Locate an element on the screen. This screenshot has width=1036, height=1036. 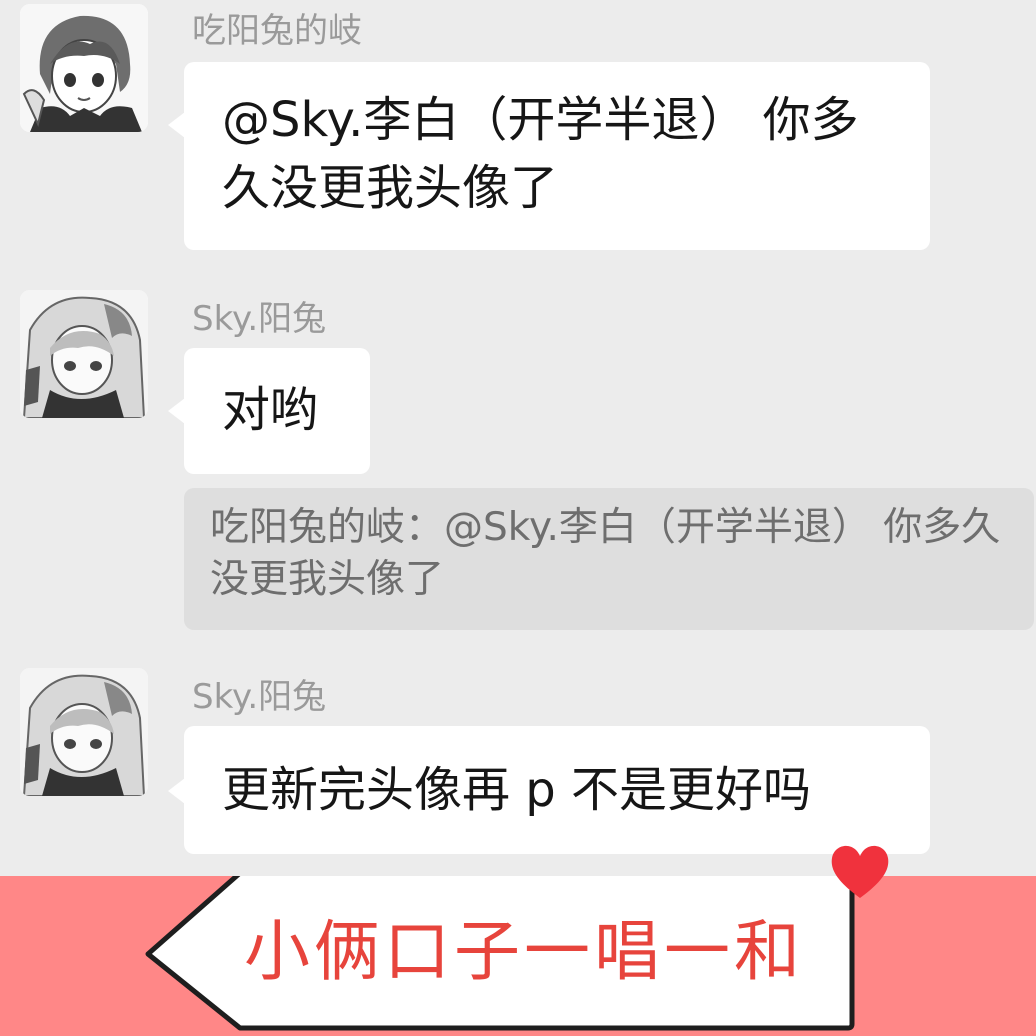
heart-icon is located at coordinates (860, 871).